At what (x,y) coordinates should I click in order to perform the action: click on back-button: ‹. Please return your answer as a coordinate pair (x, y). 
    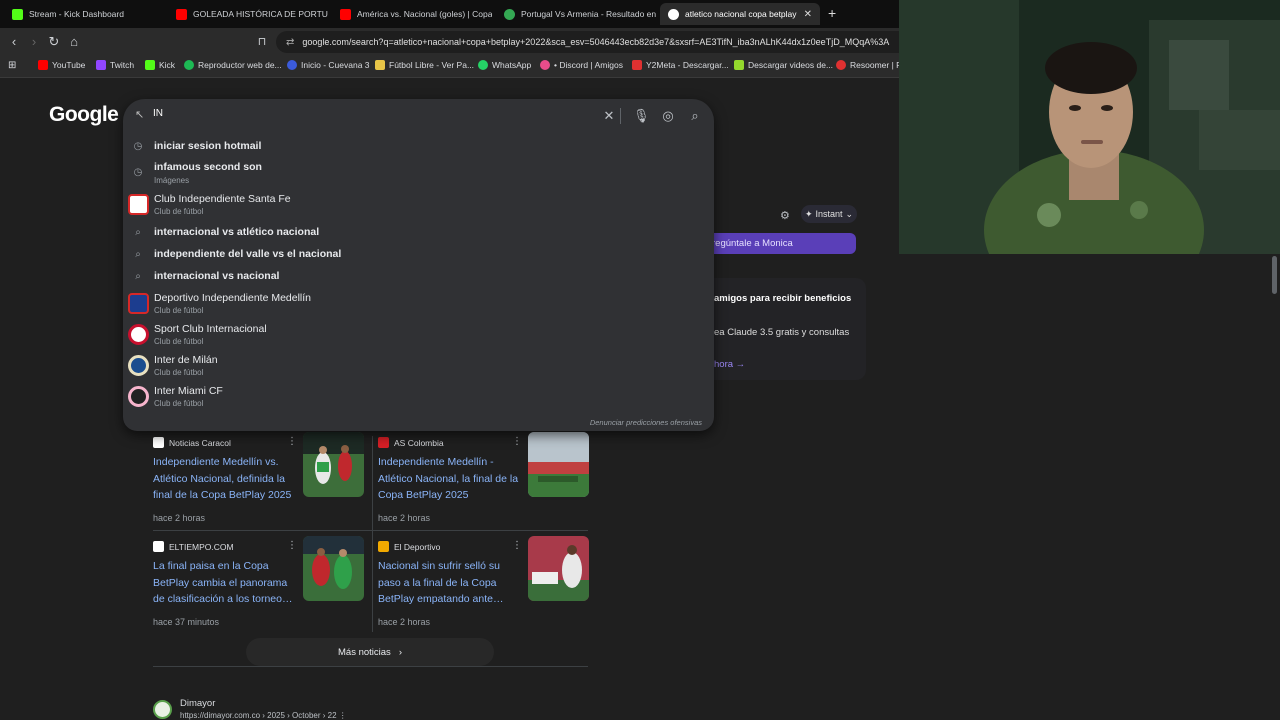
    Looking at the image, I should click on (14, 42).